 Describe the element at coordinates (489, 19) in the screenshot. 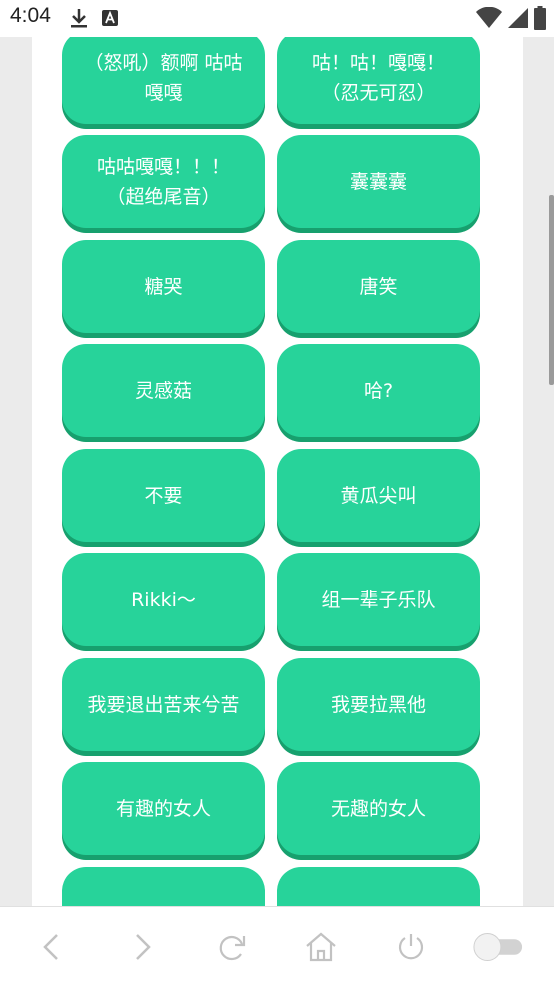

I see `wifi-icon` at that location.